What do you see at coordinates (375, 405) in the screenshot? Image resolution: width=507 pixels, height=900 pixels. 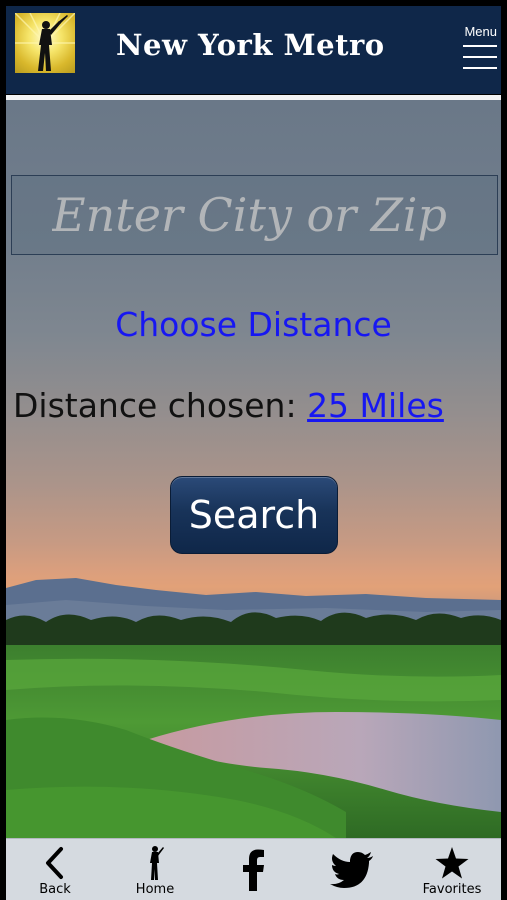 I see `distance-value-link: 25 Miles` at bounding box center [375, 405].